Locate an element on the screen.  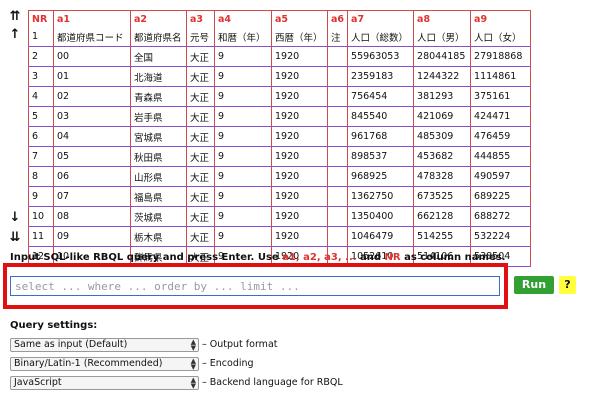
table-cell: 1350400 is located at coordinates (381, 216).